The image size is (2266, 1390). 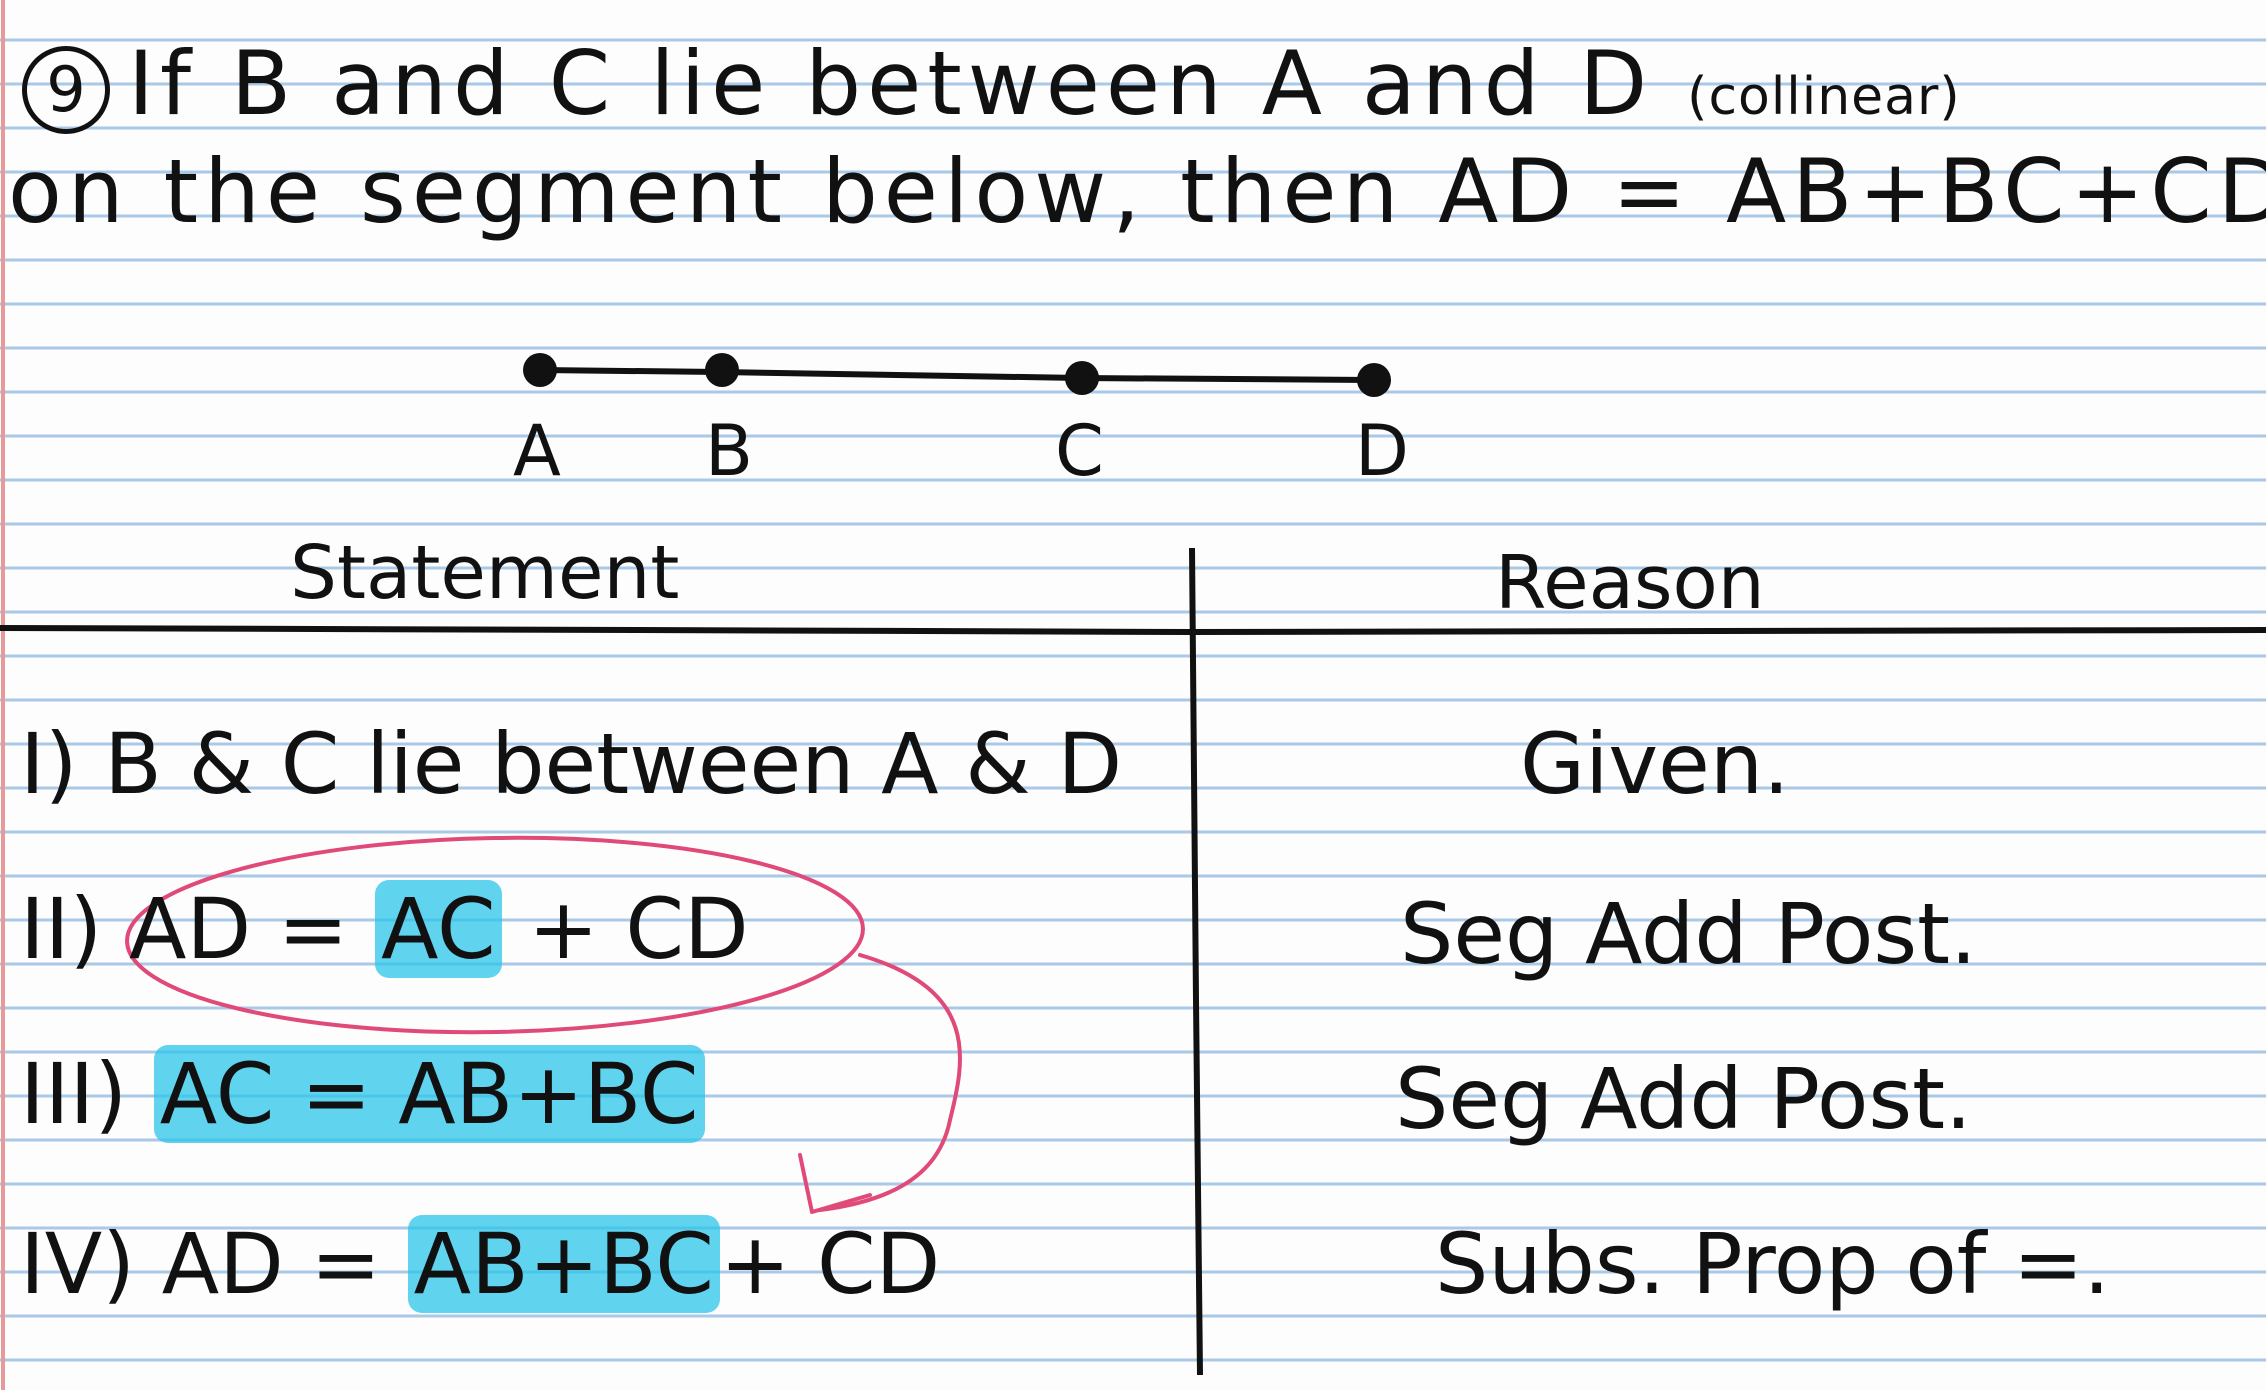 I want to click on statement-row-4: IV) AD = AB+BC+ CD, so click(x=480, y=1264).